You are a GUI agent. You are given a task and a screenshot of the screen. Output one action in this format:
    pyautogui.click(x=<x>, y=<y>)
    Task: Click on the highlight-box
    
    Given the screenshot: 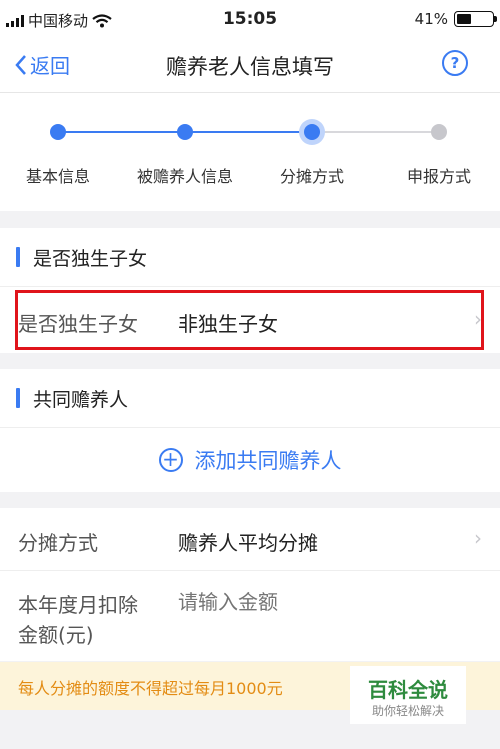 What is the action you would take?
    pyautogui.click(x=249, y=320)
    